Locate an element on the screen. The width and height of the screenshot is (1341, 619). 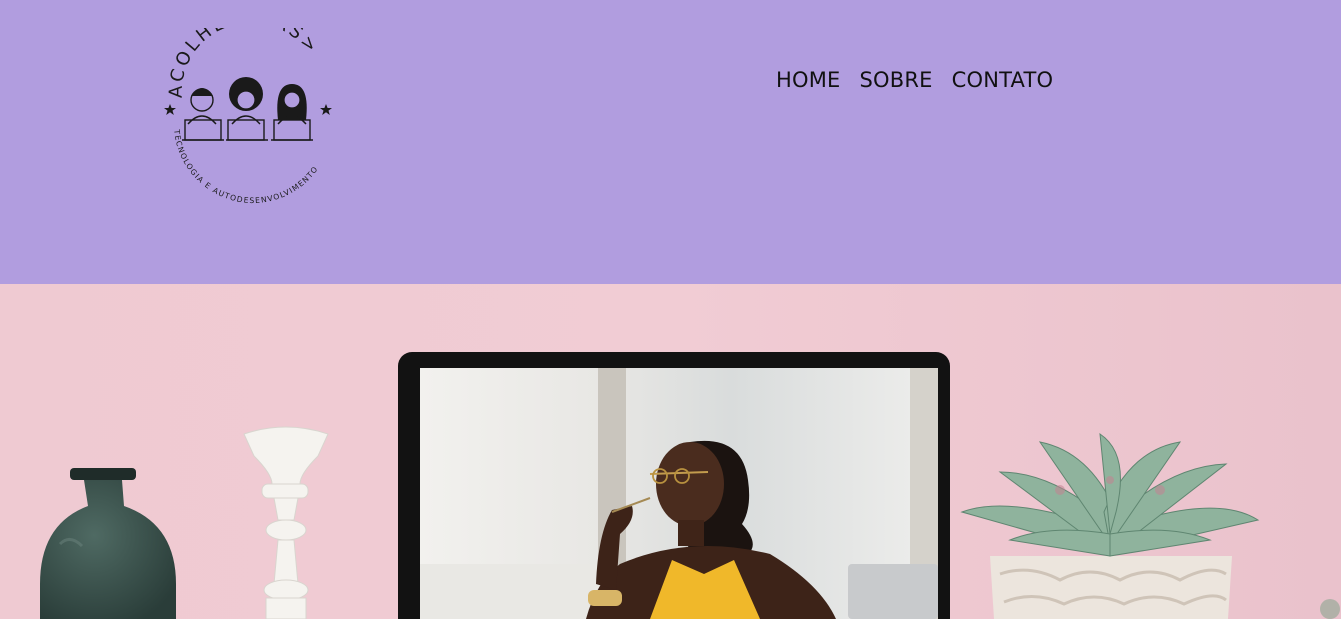
main-nav: HOME SOBRE CONTATO is located at coordinates (914, 80).